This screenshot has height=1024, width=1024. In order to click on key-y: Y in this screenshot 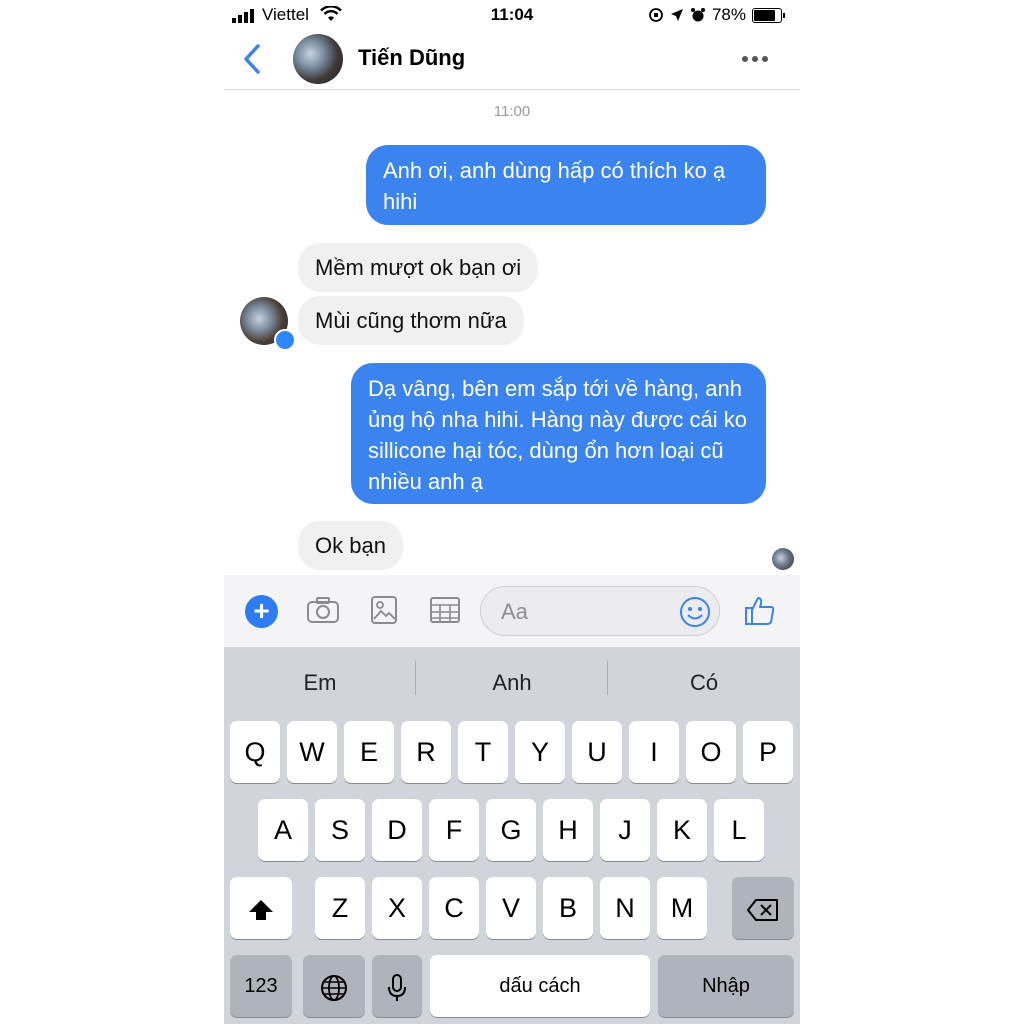, I will do `click(540, 752)`.